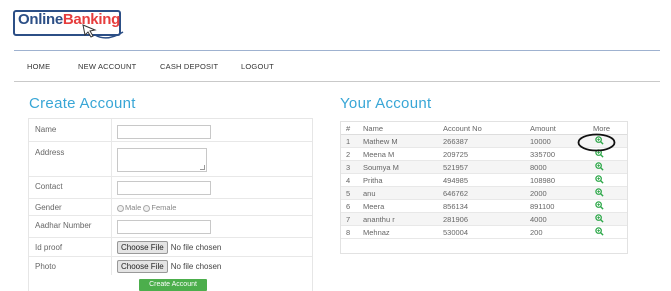 The image size is (671, 291). What do you see at coordinates (456, 232) in the screenshot?
I see `cell-account-no: 530004` at bounding box center [456, 232].